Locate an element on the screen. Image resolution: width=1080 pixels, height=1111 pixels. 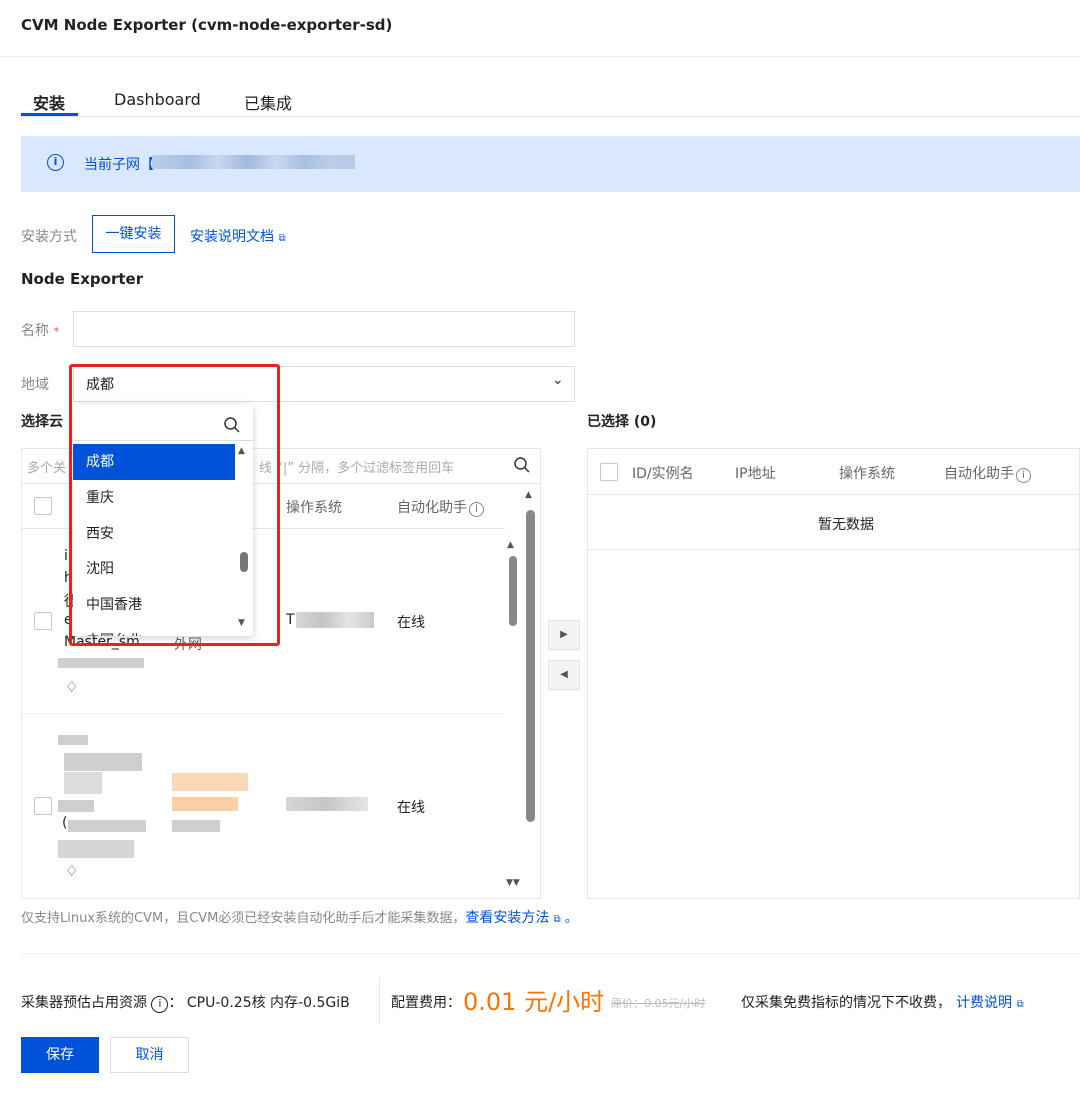
cost-value: 0.01 元/小时 is located at coordinates (534, 1002).